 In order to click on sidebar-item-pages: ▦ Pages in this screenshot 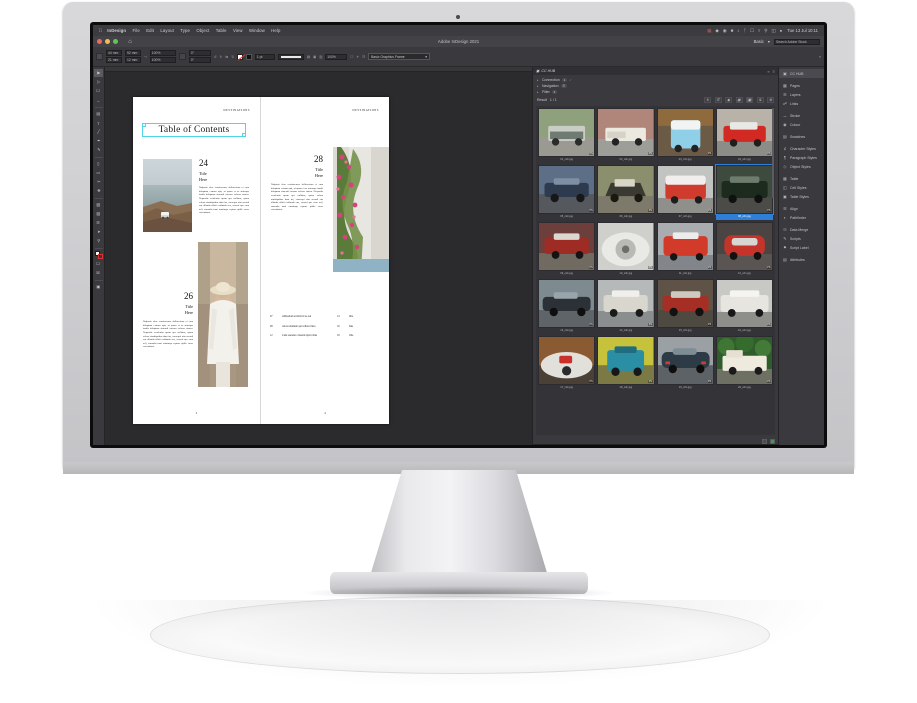, I will do `click(801, 85)`.